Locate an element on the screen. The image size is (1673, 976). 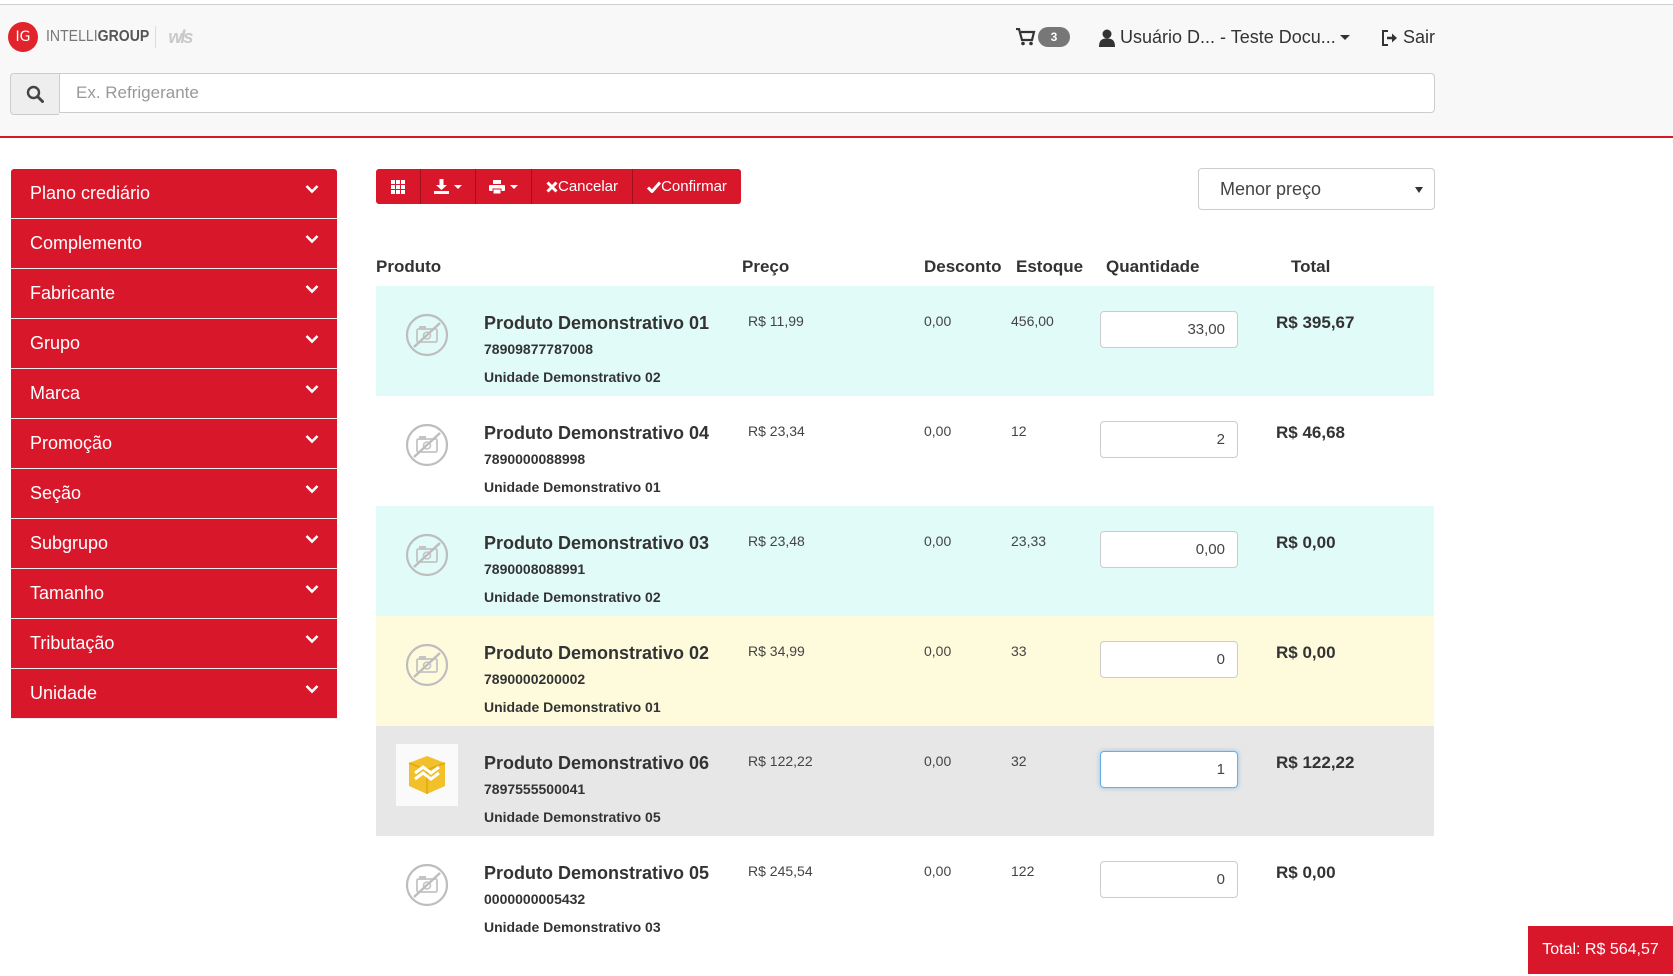
search-button is located at coordinates (34, 94).